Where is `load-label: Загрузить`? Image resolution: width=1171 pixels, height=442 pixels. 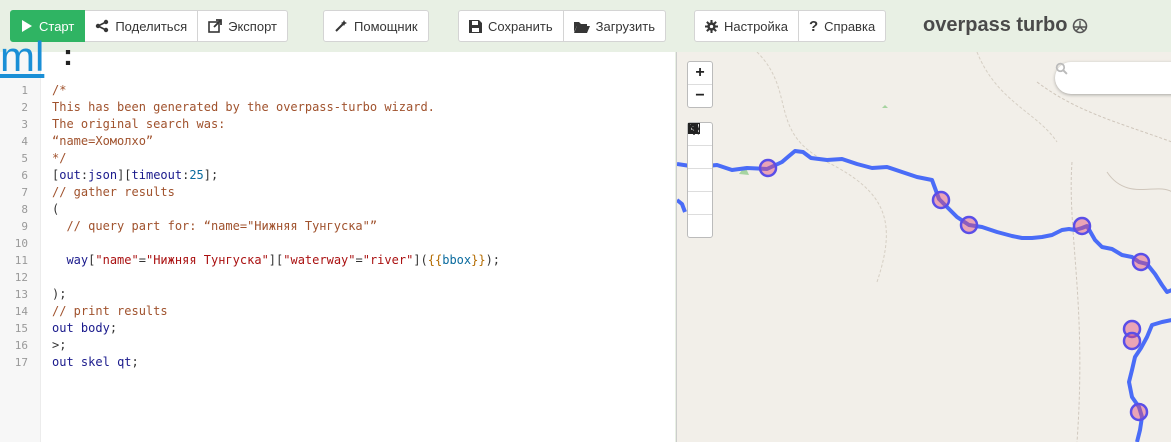
load-label: Загрузить is located at coordinates (625, 26).